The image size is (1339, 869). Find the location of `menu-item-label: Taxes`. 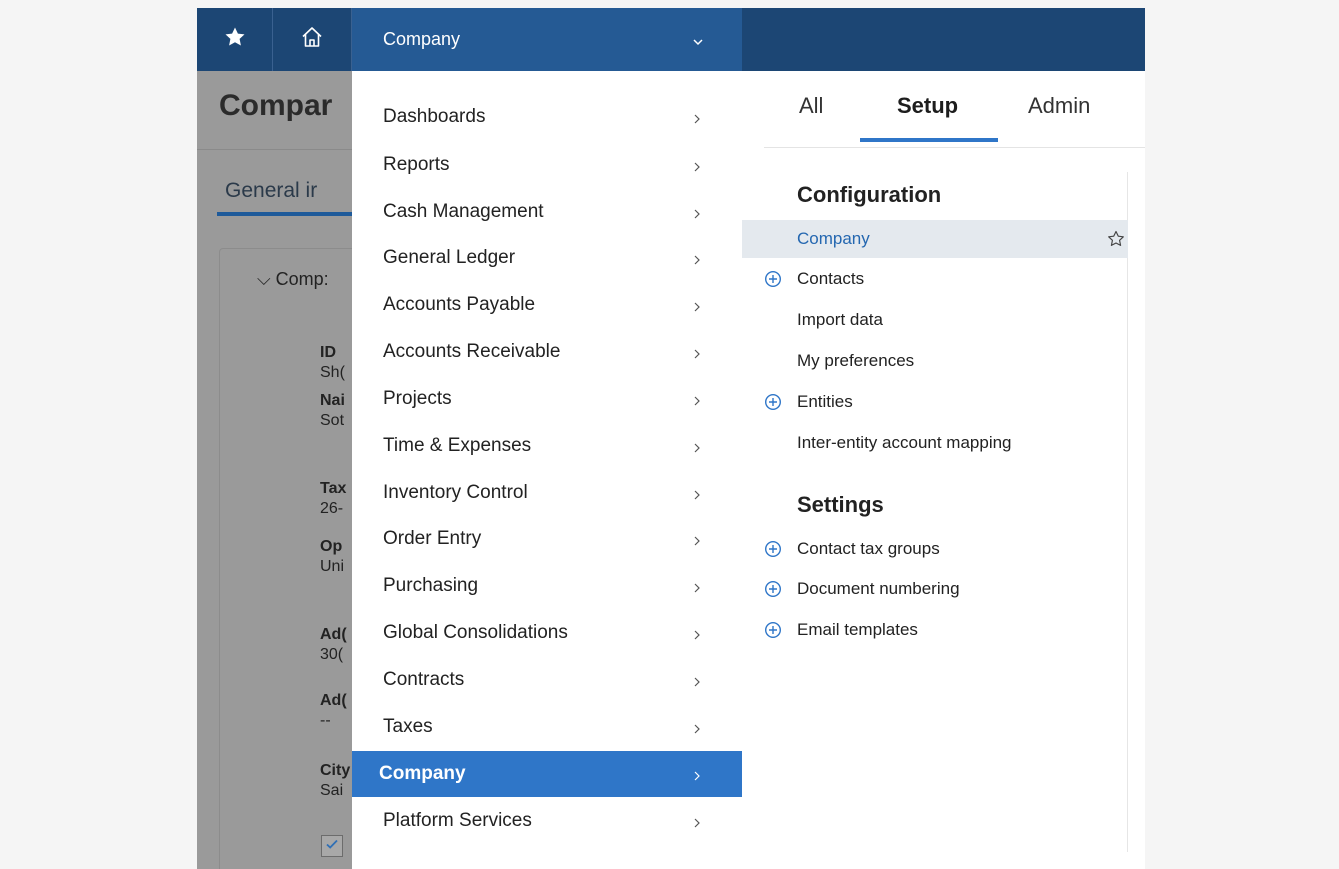

menu-item-label: Taxes is located at coordinates (408, 726).